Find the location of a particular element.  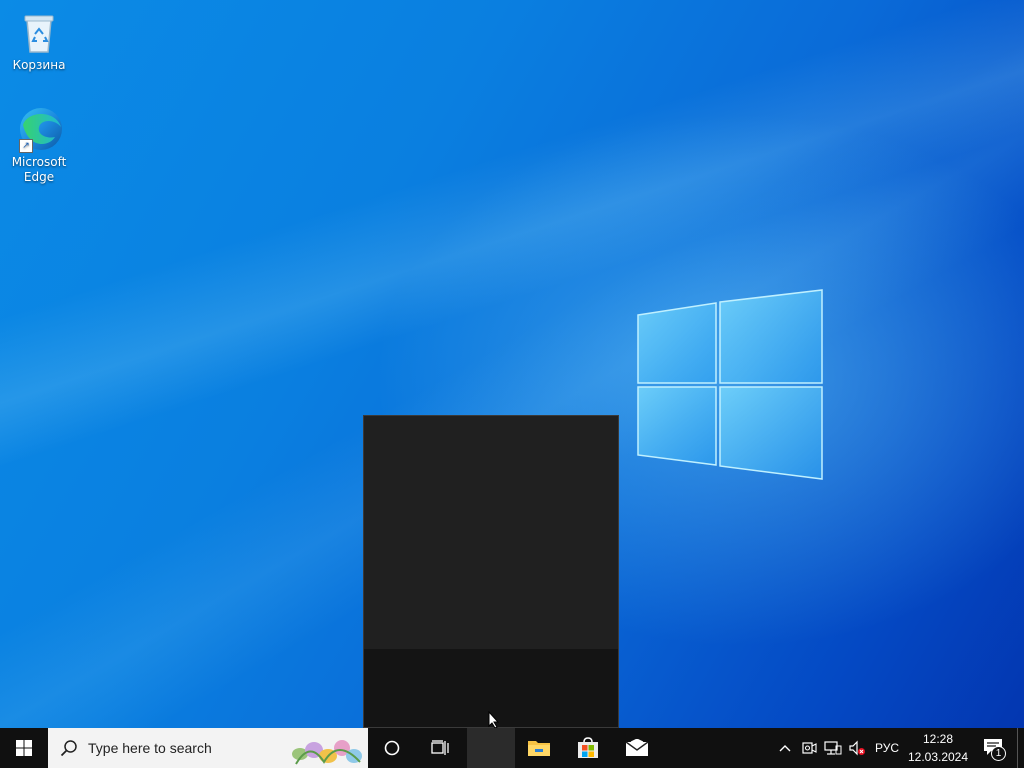

input-language-button: РУС is located at coordinates (887, 748).